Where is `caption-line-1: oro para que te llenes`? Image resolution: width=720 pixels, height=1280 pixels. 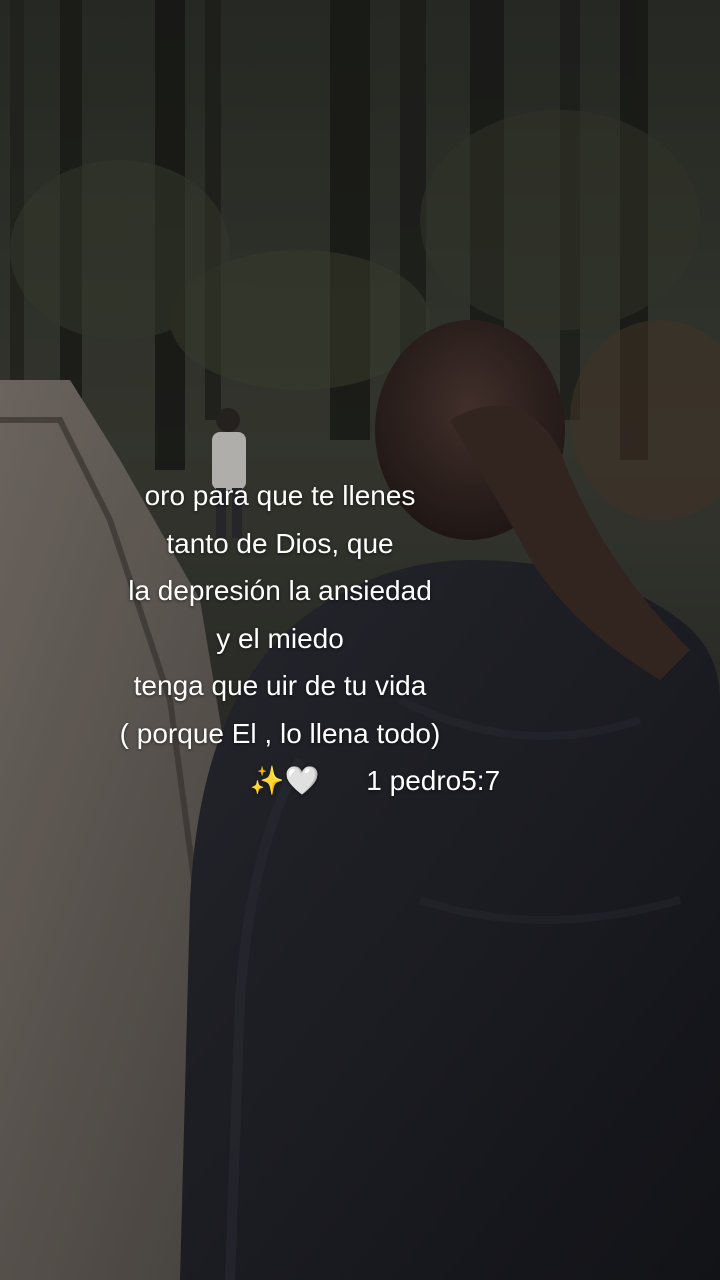
caption-line-1: oro para que te llenes is located at coordinates (280, 495).